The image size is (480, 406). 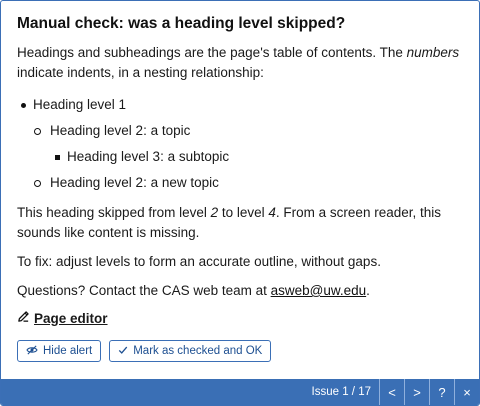 I want to click on bullet-square-icon, so click(x=57, y=157).